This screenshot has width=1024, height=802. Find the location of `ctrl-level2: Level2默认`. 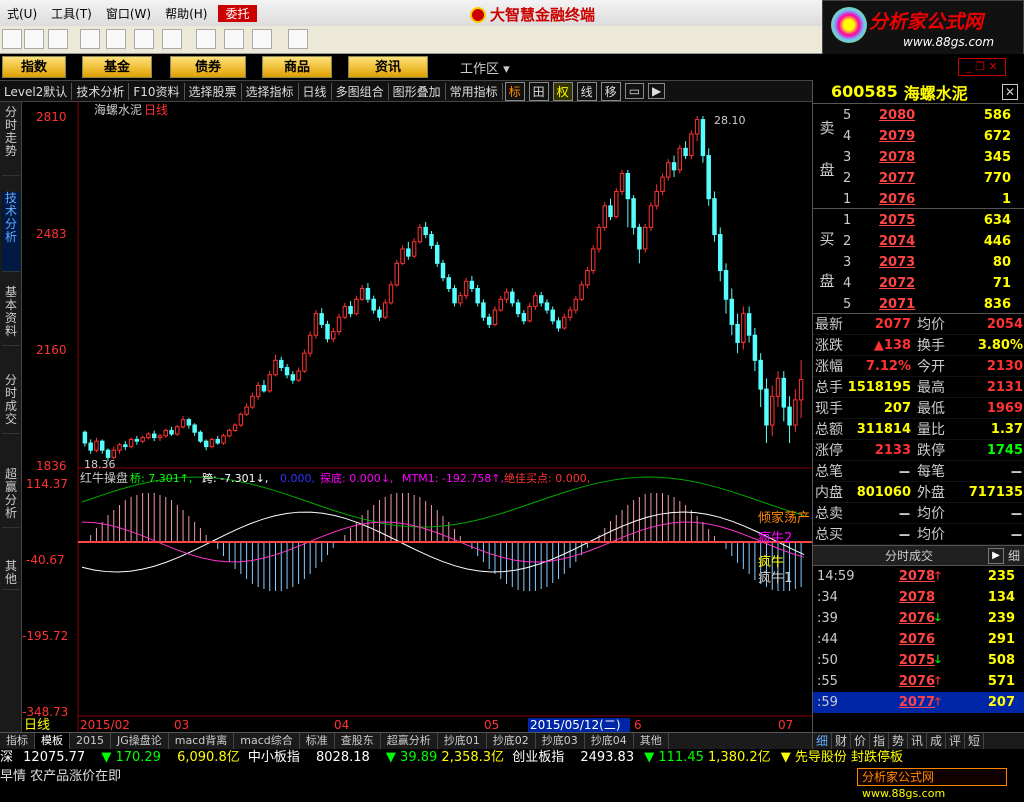

ctrl-level2: Level2默认 is located at coordinates (36, 91).